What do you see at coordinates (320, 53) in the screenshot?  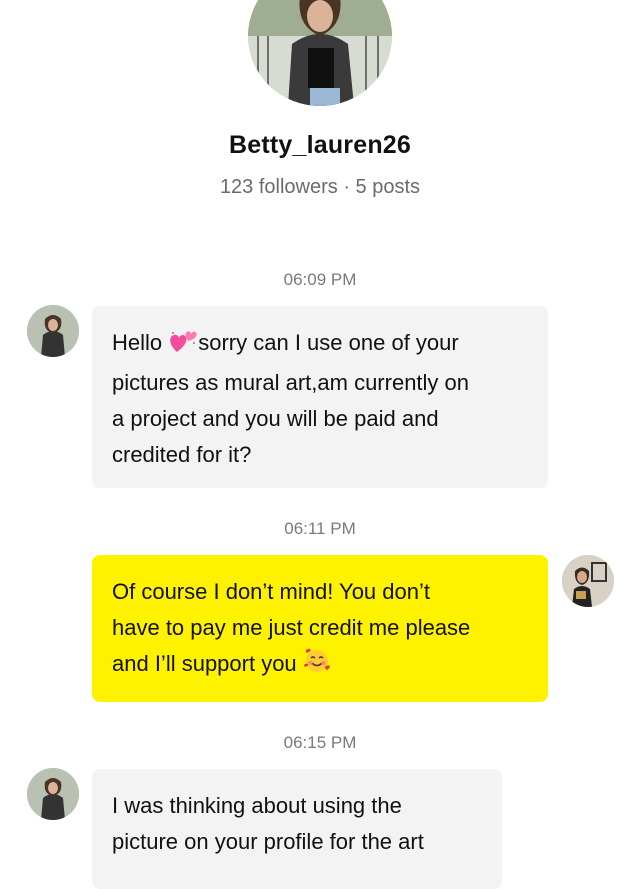 I see `profile-avatar` at bounding box center [320, 53].